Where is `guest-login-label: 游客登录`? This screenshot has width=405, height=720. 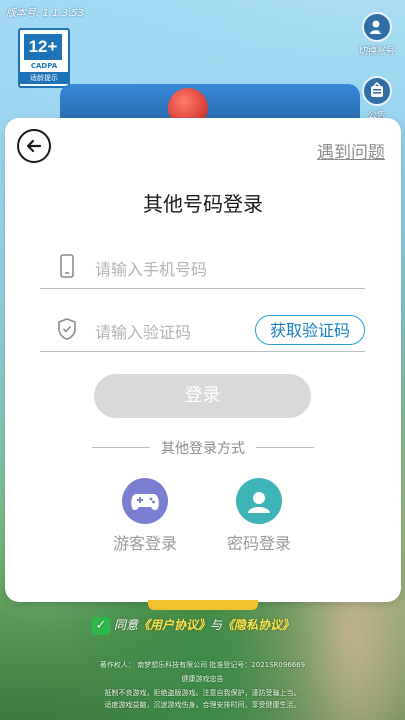 guest-login-label: 游客登录 is located at coordinates (144, 543).